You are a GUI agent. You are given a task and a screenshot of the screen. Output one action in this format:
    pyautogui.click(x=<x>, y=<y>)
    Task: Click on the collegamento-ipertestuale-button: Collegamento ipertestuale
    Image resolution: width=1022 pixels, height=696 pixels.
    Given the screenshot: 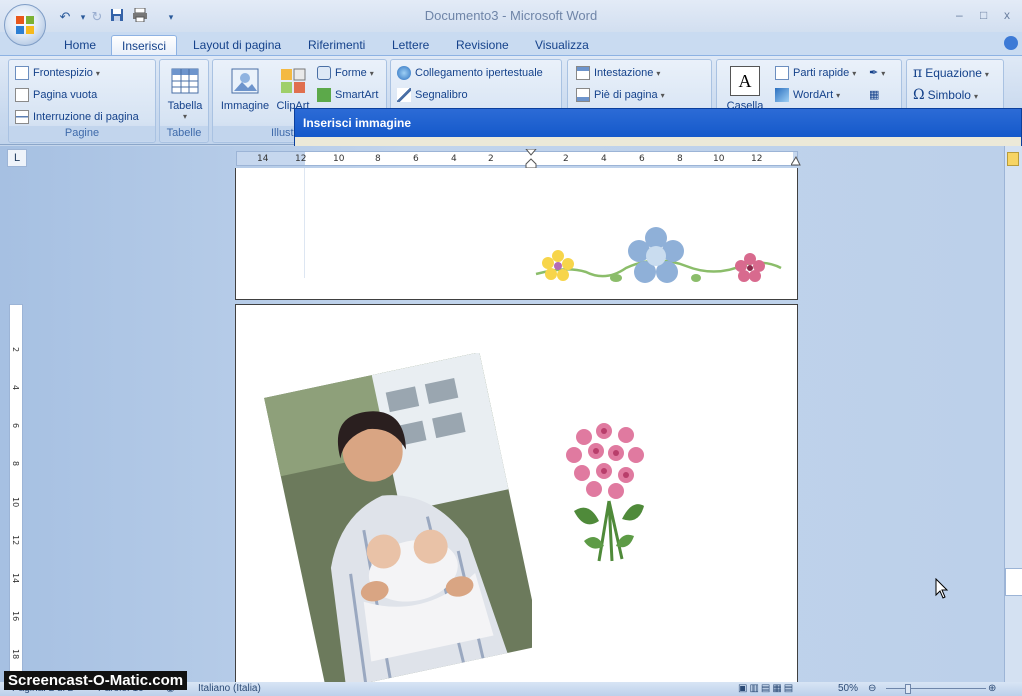 What is the action you would take?
    pyautogui.click(x=470, y=73)
    